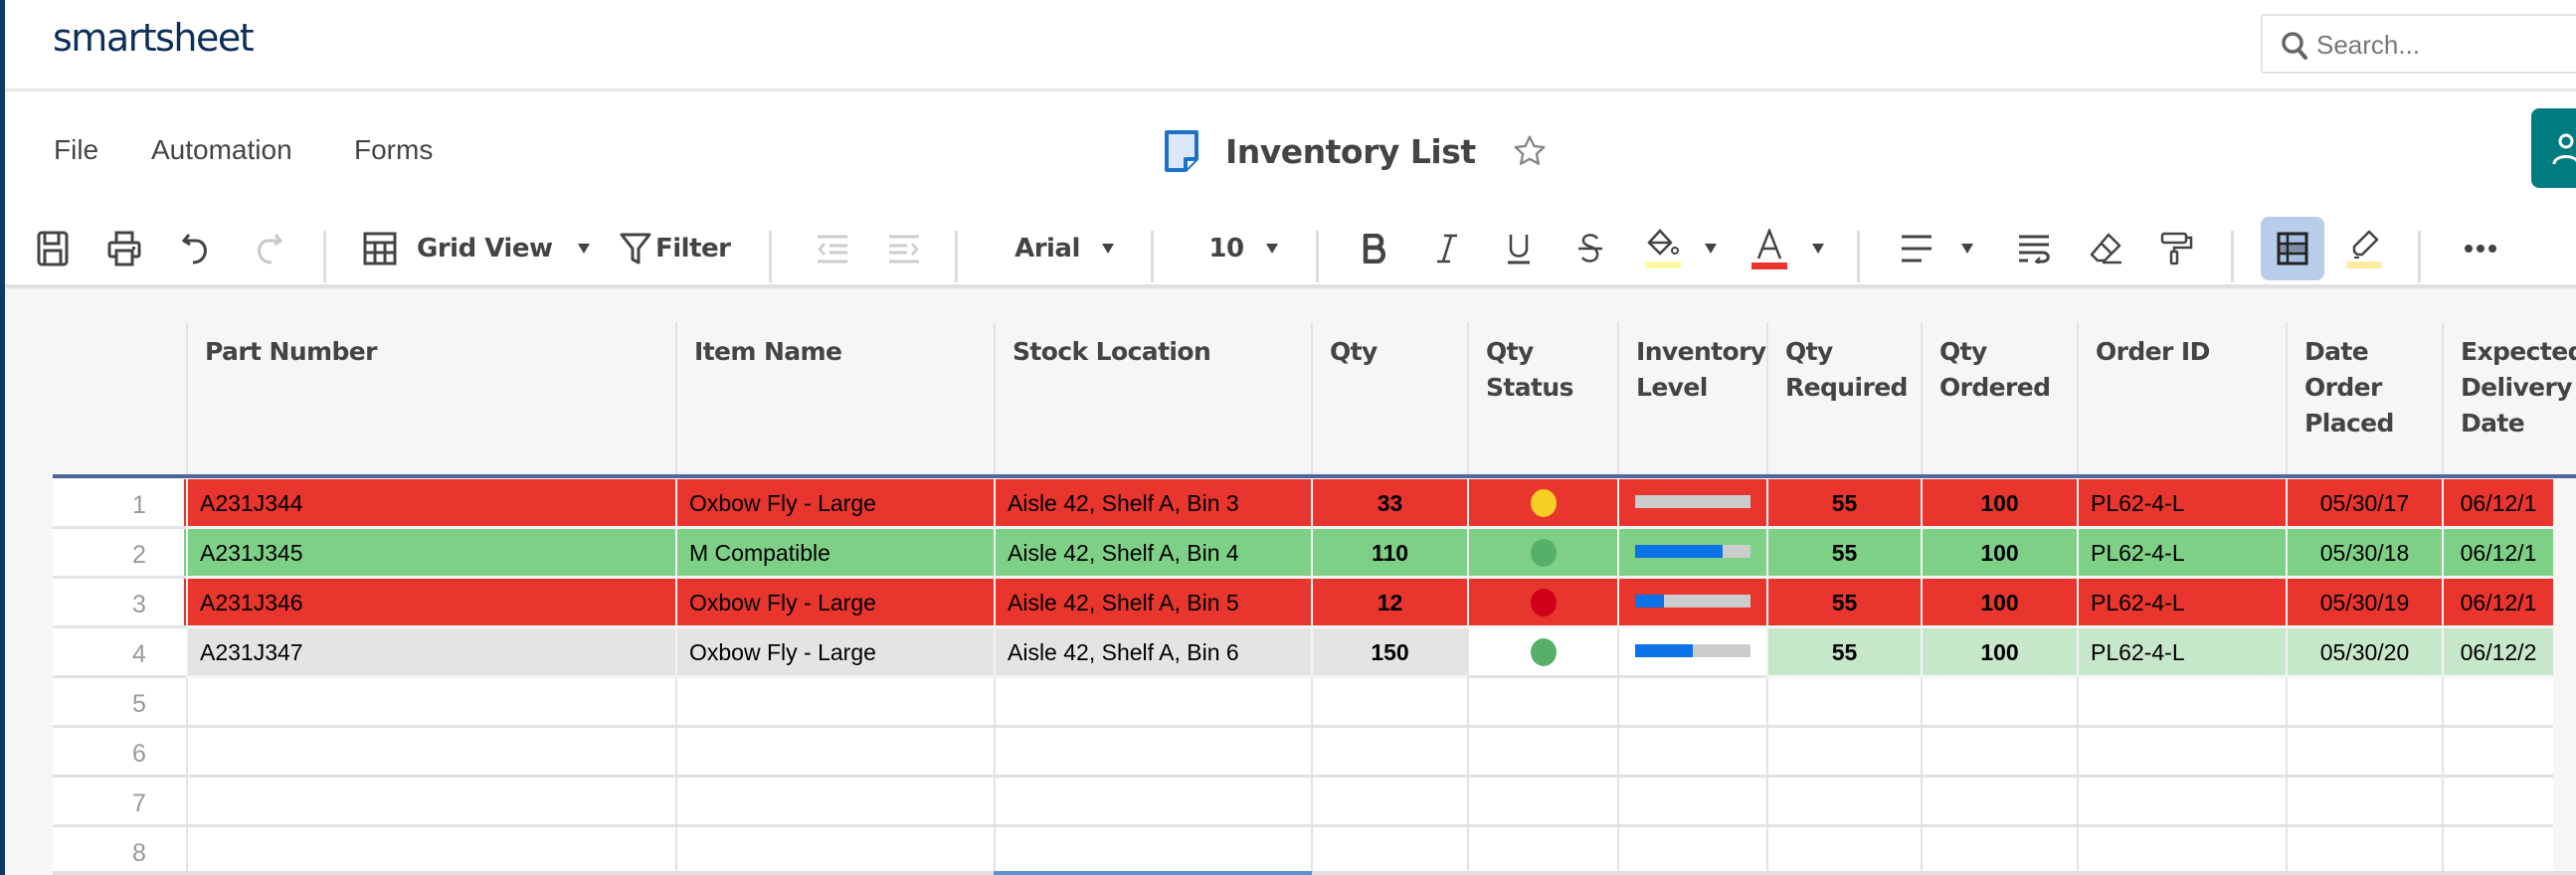  What do you see at coordinates (1152, 653) in the screenshot?
I see `cell-stock-location: Aisle 42, Shelf A, Bin 6` at bounding box center [1152, 653].